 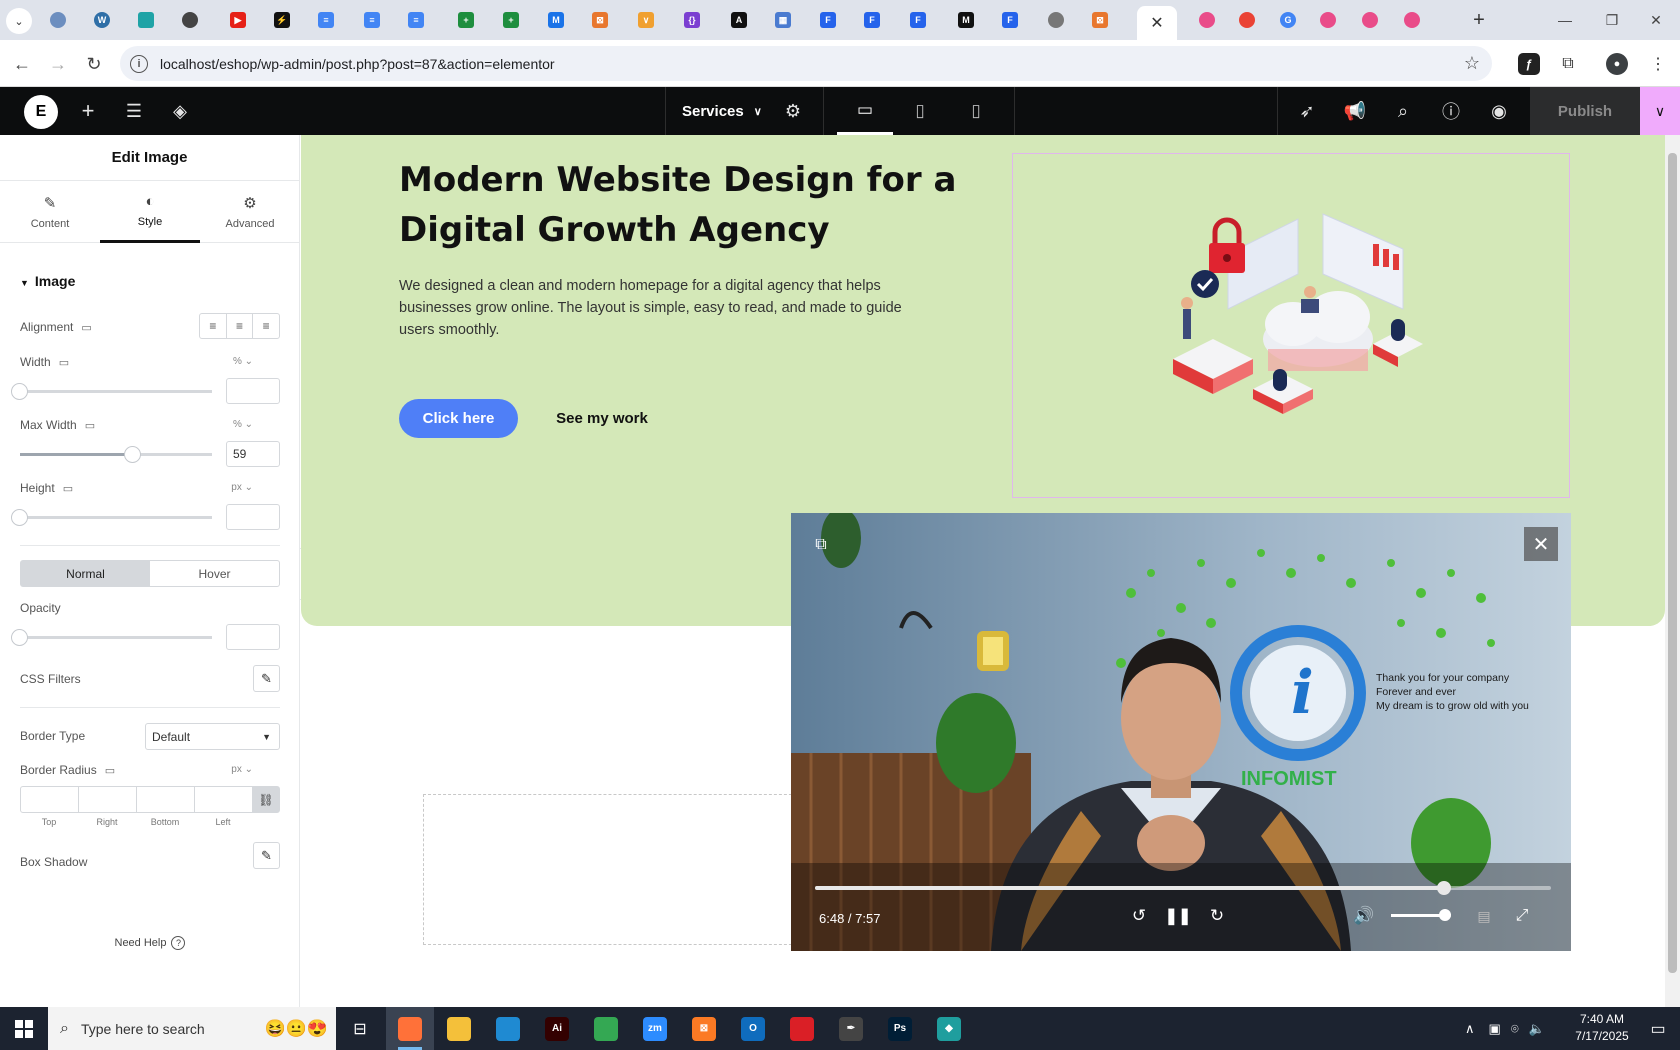 I want to click on browser-tab: ▶, so click(x=238, y=20).